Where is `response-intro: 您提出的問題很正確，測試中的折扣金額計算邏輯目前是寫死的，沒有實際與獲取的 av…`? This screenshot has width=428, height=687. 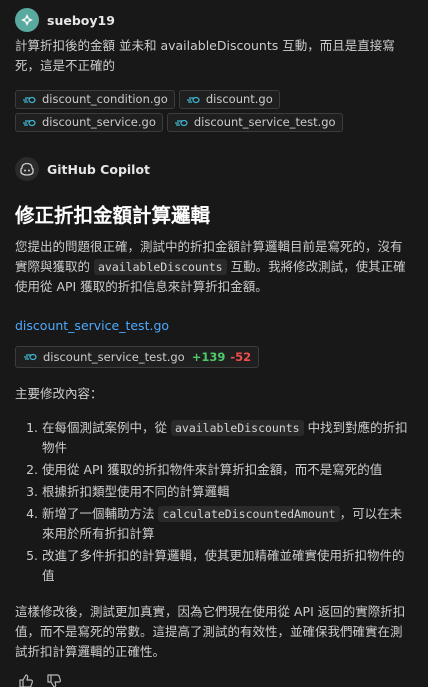 response-intro: 您提出的問題很正確，測試中的折扣金額計算邏輯目前是寫死的，沒有實際與獲取的 av… is located at coordinates (214, 267).